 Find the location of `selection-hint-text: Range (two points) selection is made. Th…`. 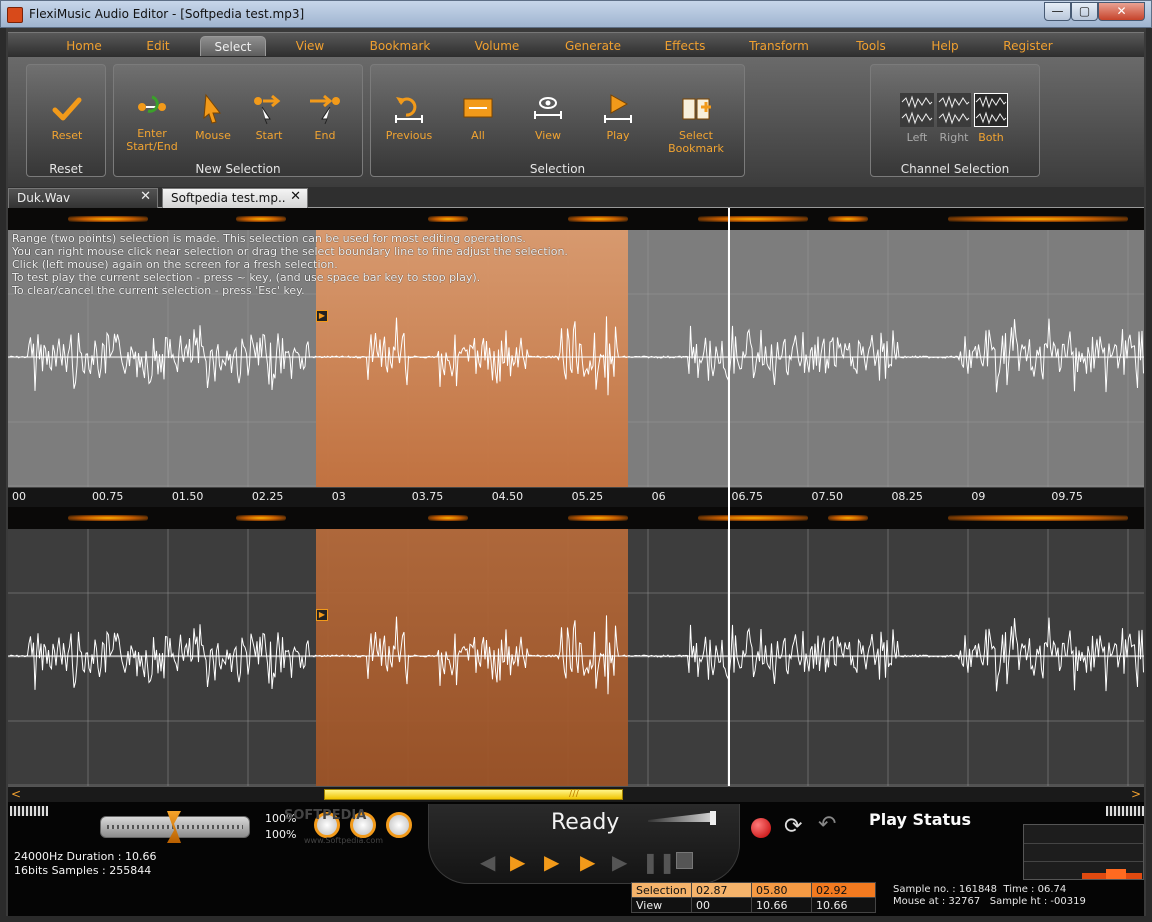

selection-hint-text: Range (two points) selection is made. Th… is located at coordinates (290, 264).